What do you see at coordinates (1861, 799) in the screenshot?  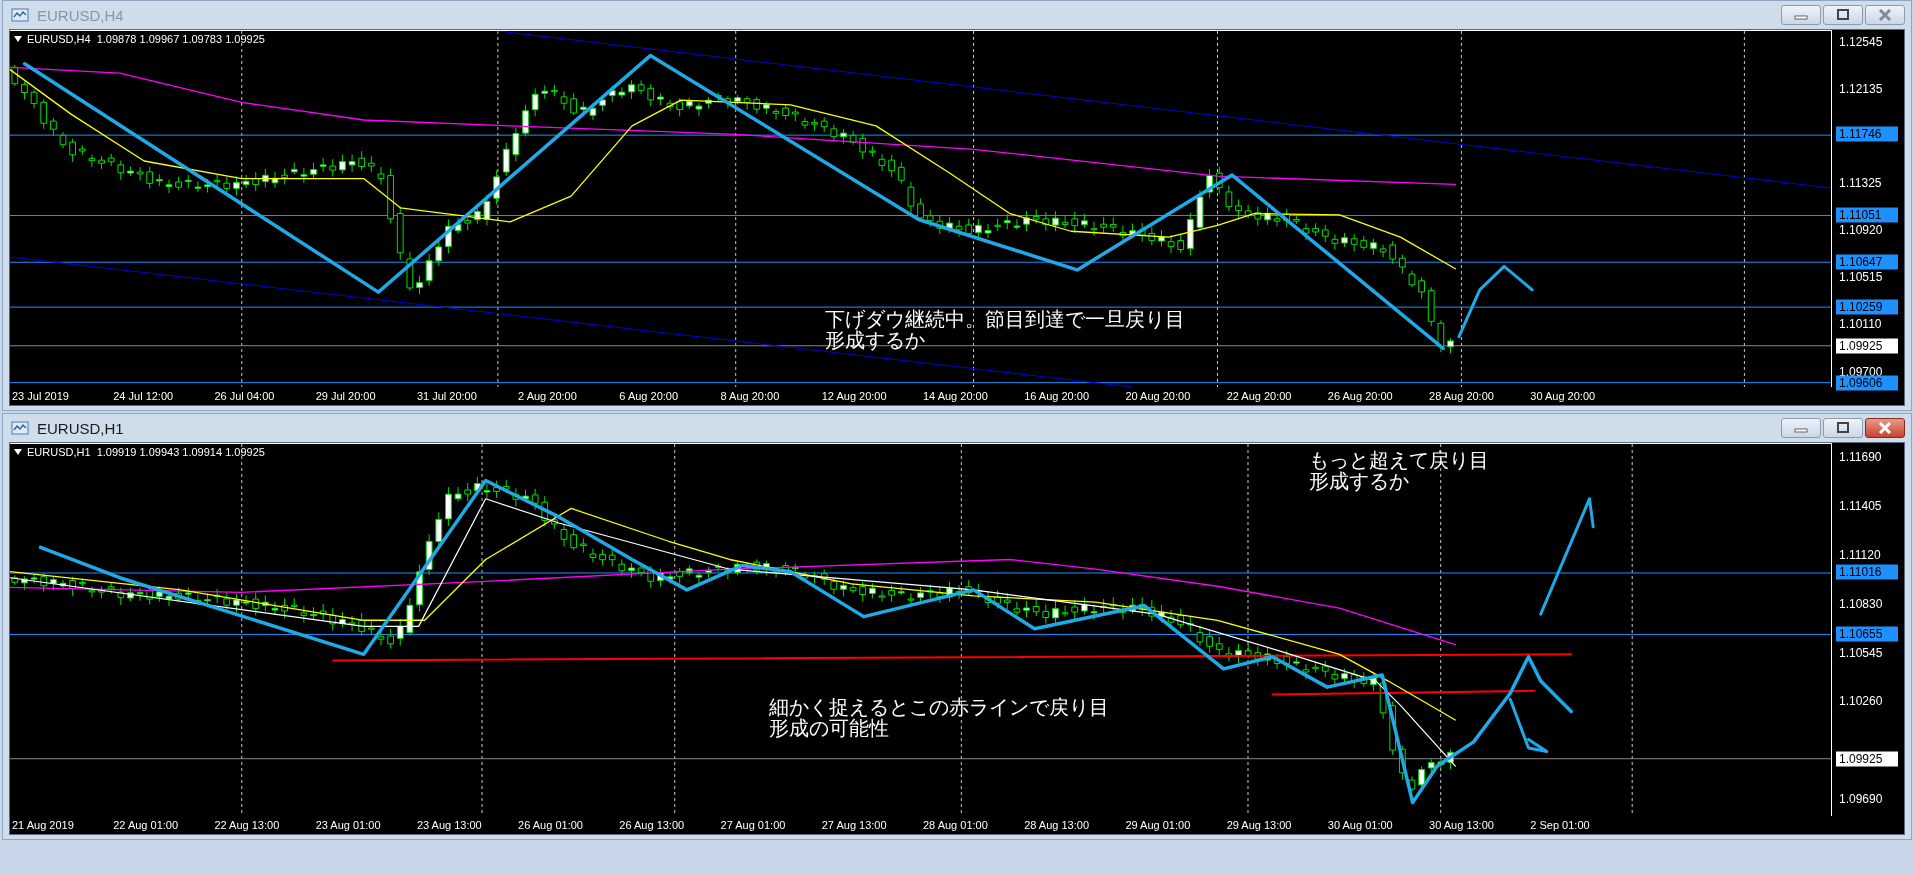 I see `price-label: 1.09690` at bounding box center [1861, 799].